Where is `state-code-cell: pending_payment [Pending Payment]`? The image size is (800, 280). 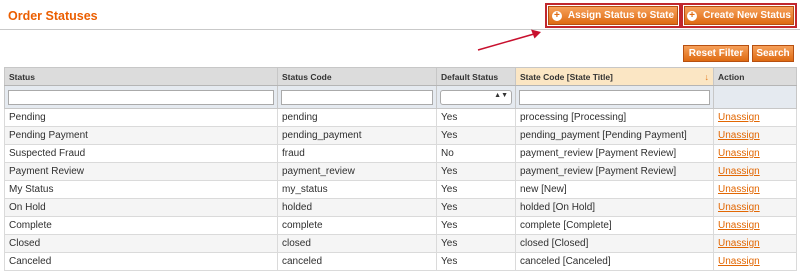
state-code-cell: pending_payment [Pending Payment] is located at coordinates (614, 135).